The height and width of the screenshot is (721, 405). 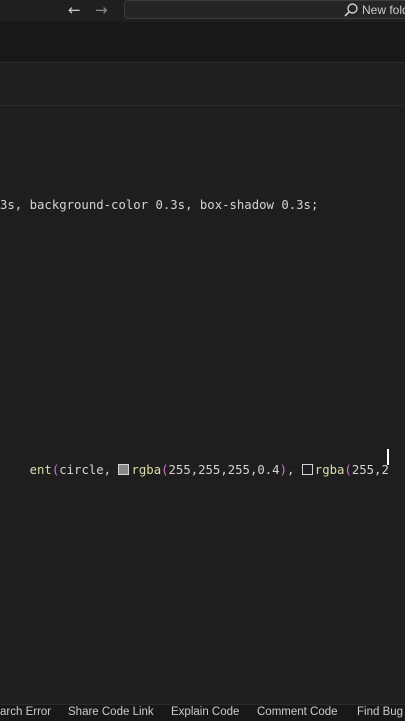 What do you see at coordinates (25, 712) in the screenshot?
I see `status-item-search-error: arch Error` at bounding box center [25, 712].